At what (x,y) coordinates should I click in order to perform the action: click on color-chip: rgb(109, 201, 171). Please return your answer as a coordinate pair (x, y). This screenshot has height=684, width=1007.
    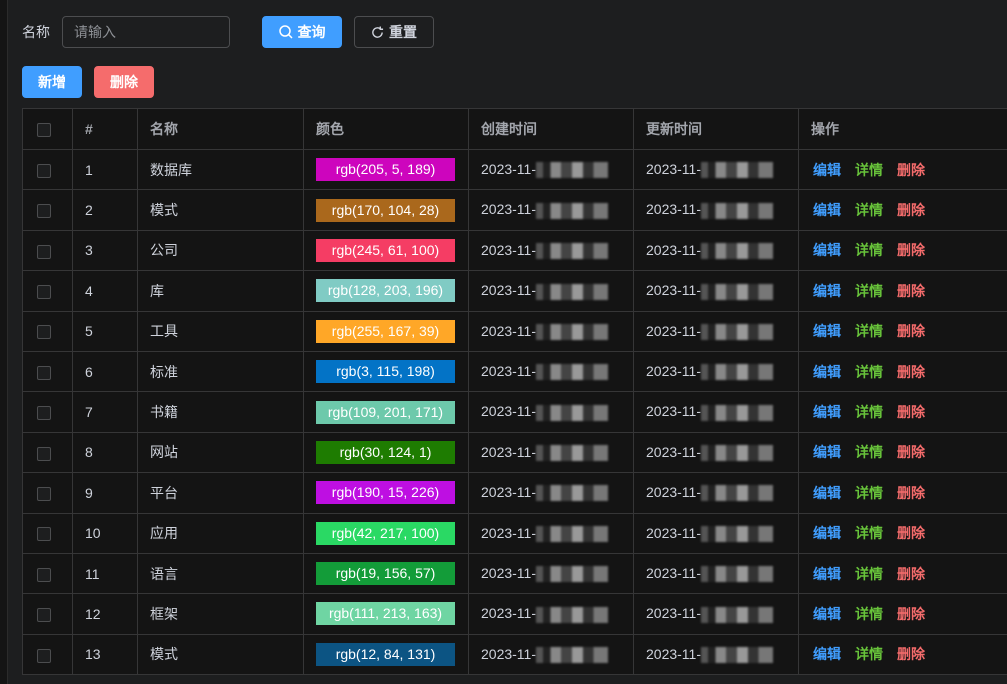
    Looking at the image, I should click on (385, 412).